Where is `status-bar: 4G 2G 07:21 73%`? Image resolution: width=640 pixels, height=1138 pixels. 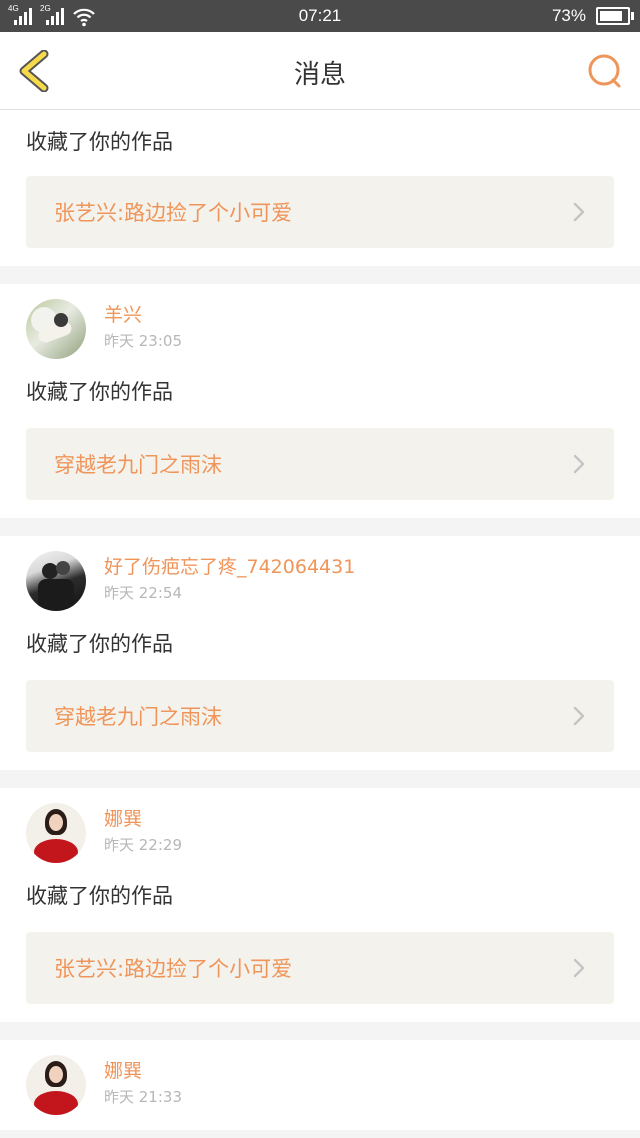
status-bar: 4G 2G 07:21 73% is located at coordinates (320, 16).